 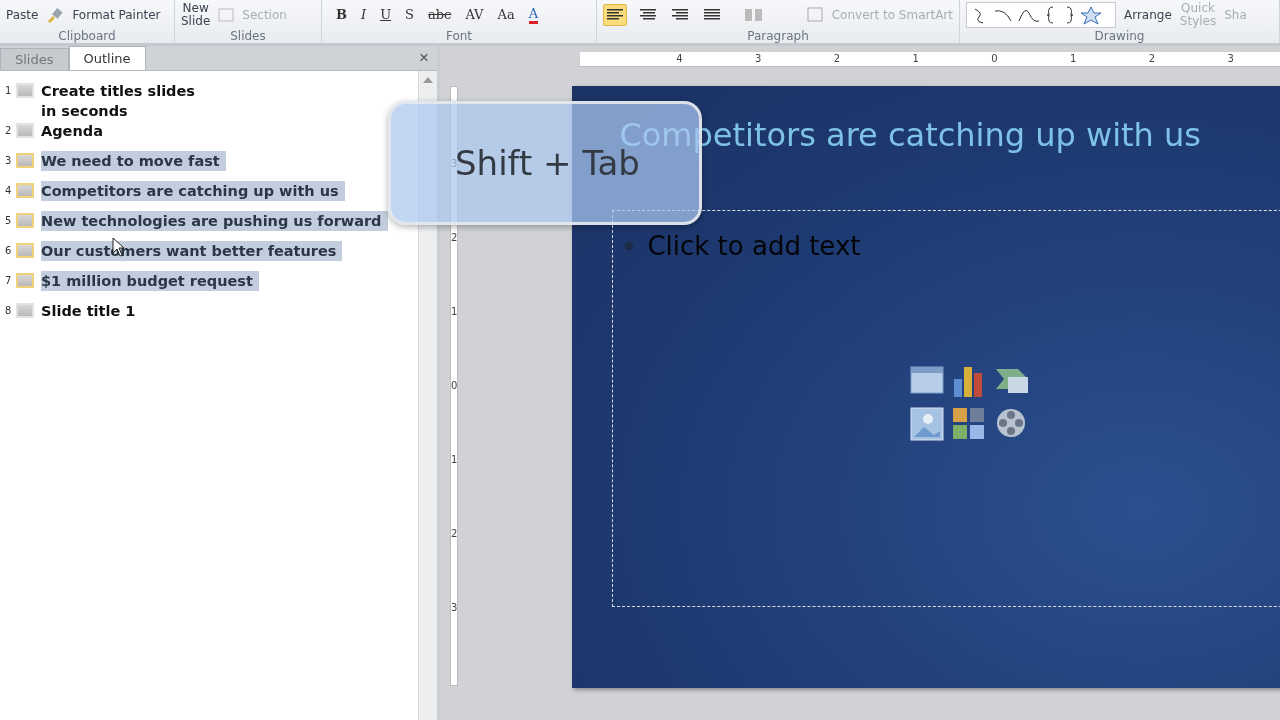 I want to click on pane-tab: Outline, so click(x=107, y=58).